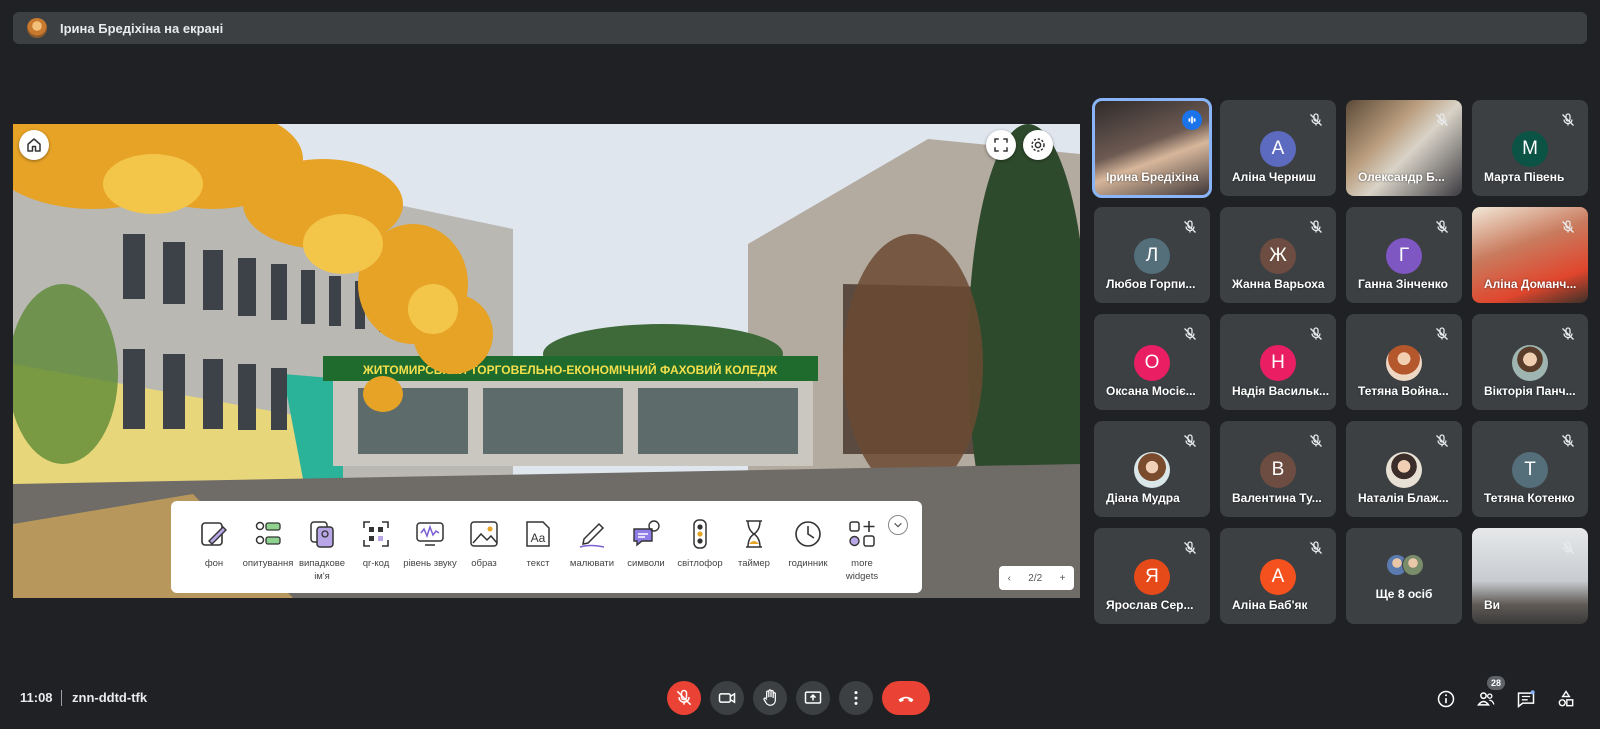 The image size is (1600, 729). What do you see at coordinates (1486, 699) in the screenshot?
I see `people-button` at bounding box center [1486, 699].